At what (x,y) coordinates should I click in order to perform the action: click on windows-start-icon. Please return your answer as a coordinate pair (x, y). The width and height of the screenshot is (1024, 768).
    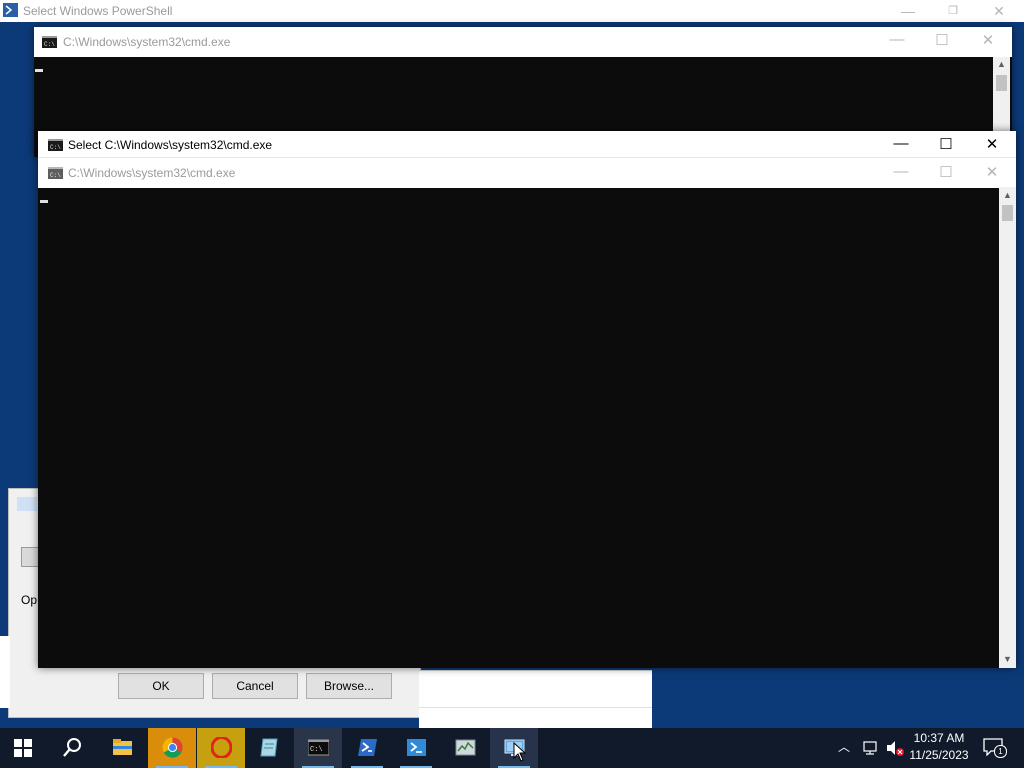
    Looking at the image, I should click on (23, 748).